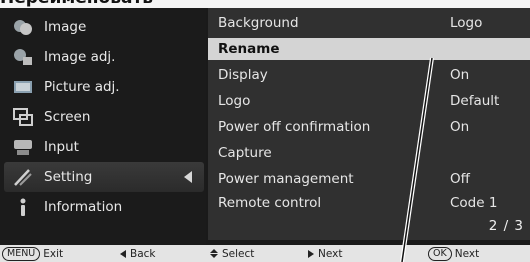 Image resolution: width=530 pixels, height=262 pixels. I want to click on menu-row-background: Background Logo, so click(369, 23).